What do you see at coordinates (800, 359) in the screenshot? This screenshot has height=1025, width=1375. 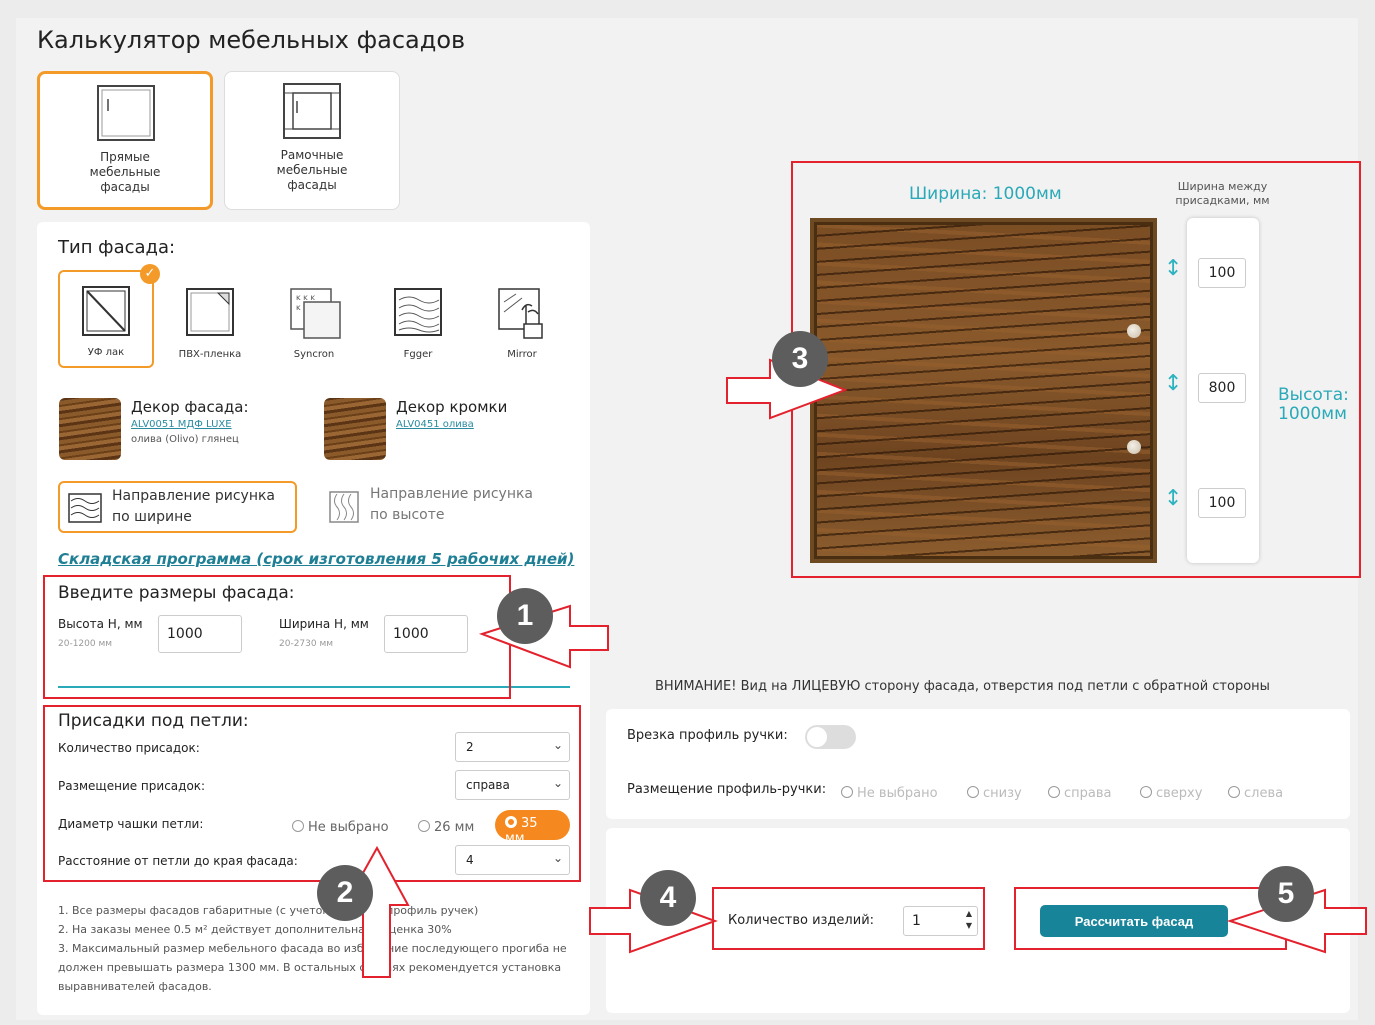 I see `callout-3: 3` at bounding box center [800, 359].